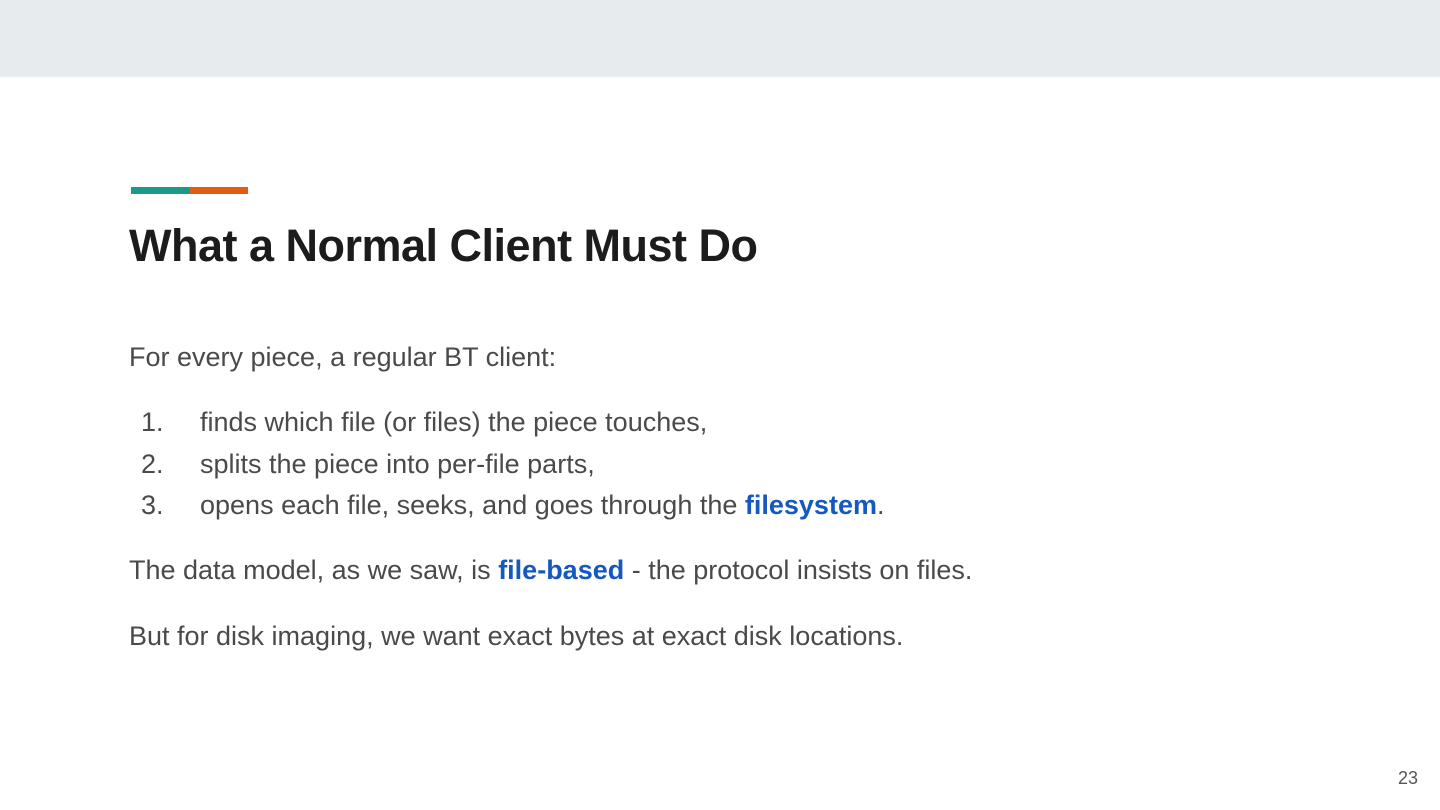 This screenshot has height=810, width=1440. What do you see at coordinates (720, 38) in the screenshot?
I see `header-band` at bounding box center [720, 38].